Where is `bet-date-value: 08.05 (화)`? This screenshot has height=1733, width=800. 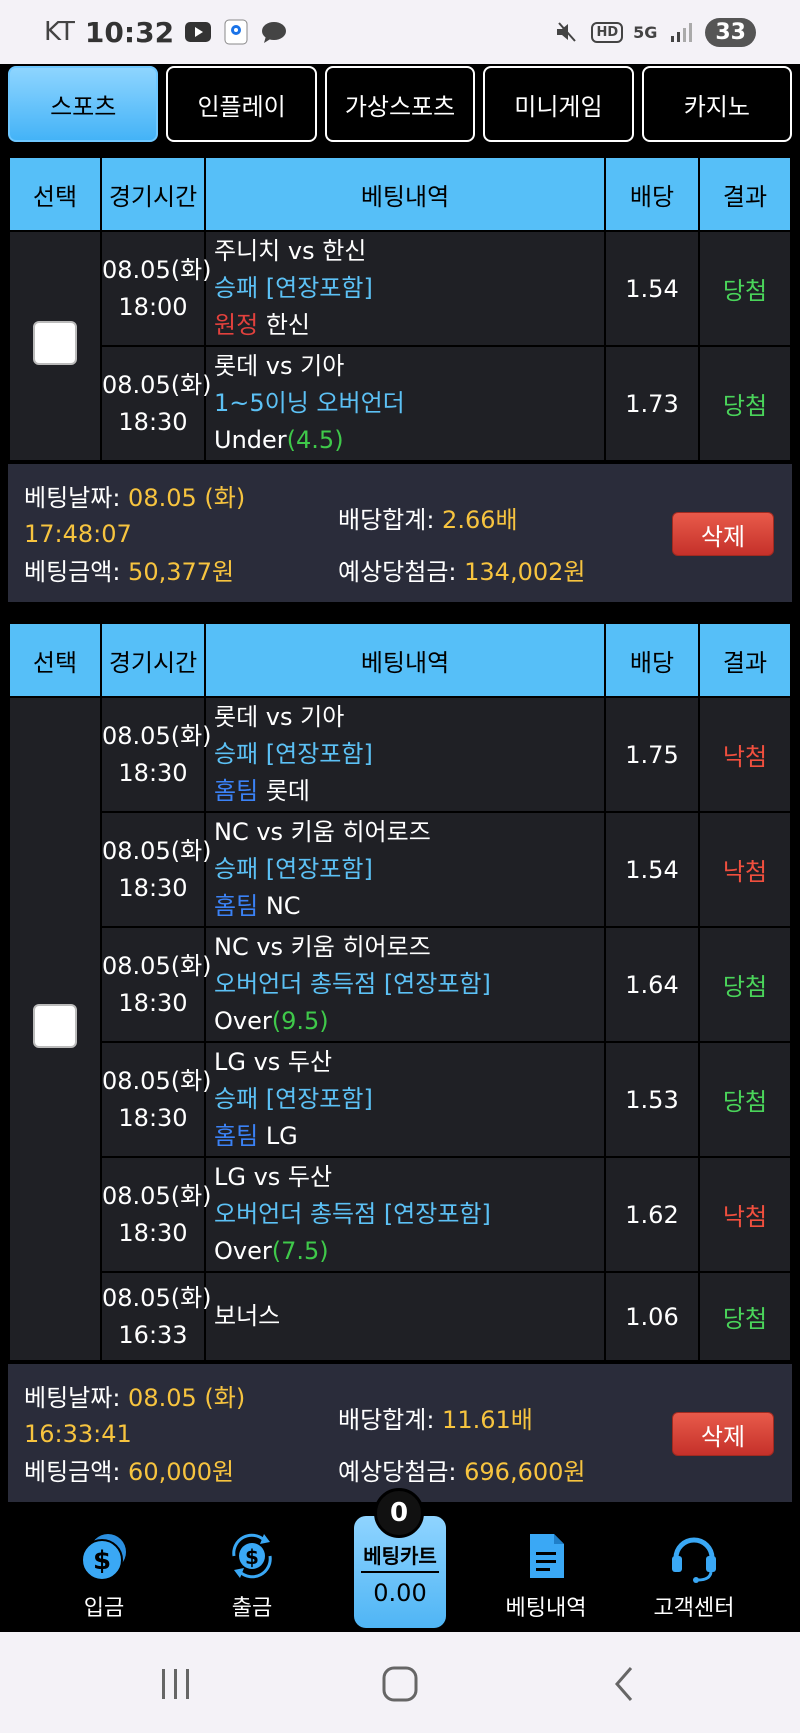
bet-date-value: 08.05 (화) is located at coordinates (187, 1398).